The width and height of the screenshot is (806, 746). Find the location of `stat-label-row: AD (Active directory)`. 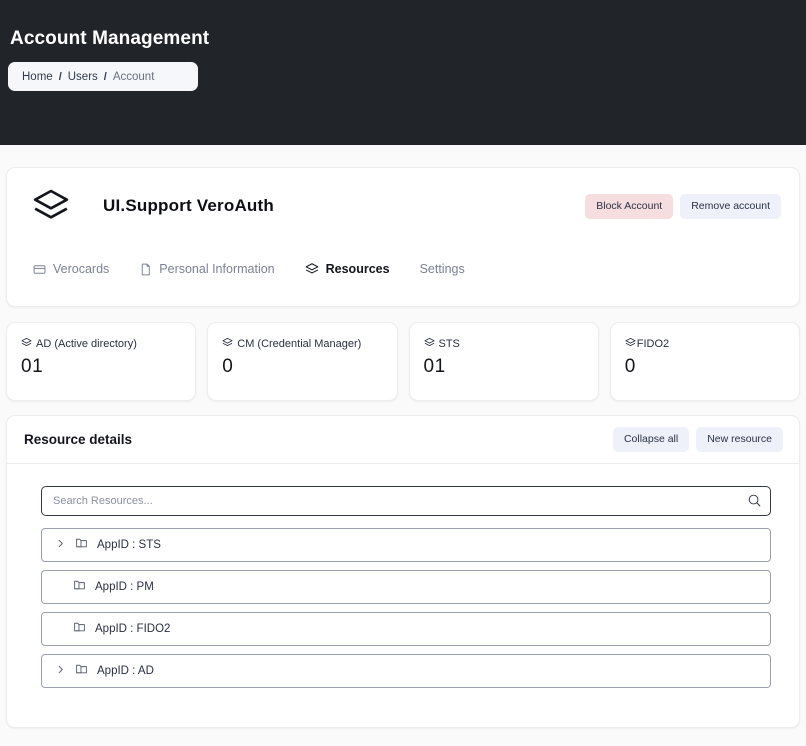

stat-label-row: AD (Active directory) is located at coordinates (101, 344).